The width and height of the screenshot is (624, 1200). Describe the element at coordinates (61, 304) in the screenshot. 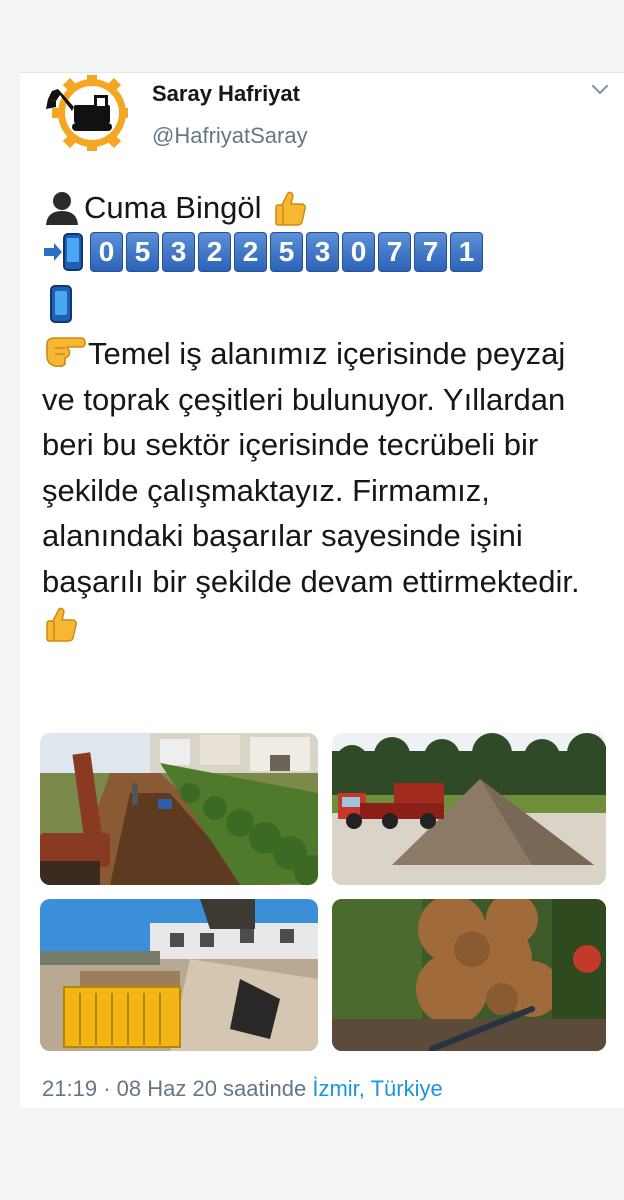

I see `mobile-phone-icon` at that location.